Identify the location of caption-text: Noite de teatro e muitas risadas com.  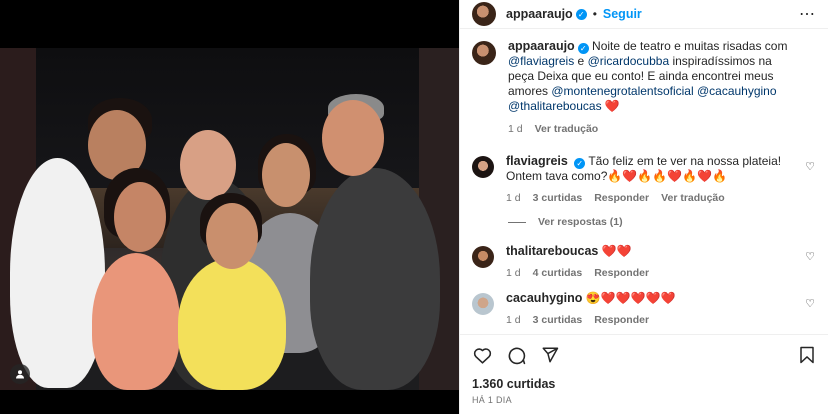
(690, 46).